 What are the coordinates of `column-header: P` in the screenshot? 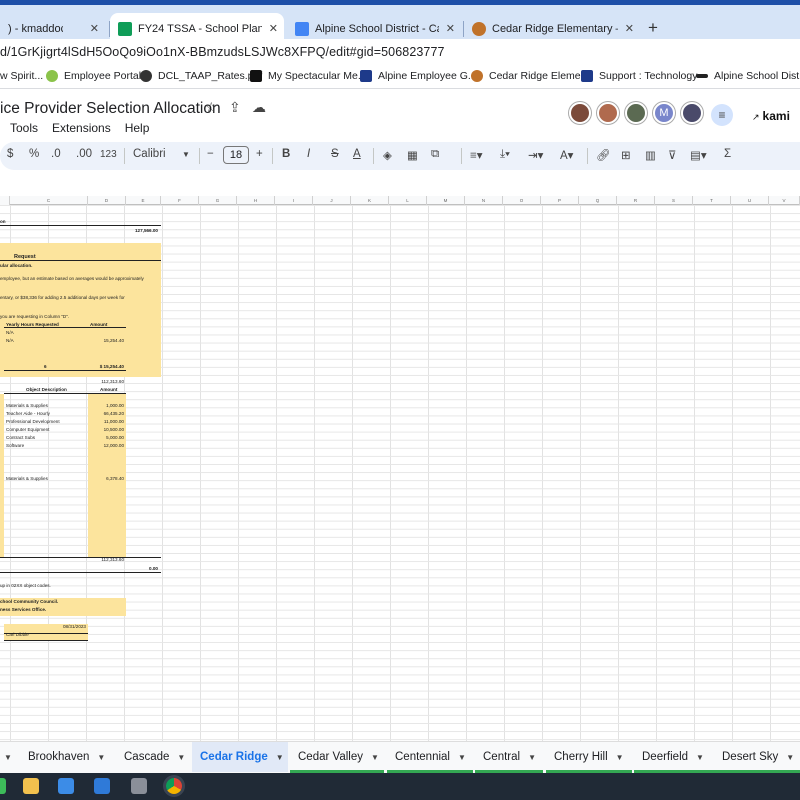 It's located at (560, 200).